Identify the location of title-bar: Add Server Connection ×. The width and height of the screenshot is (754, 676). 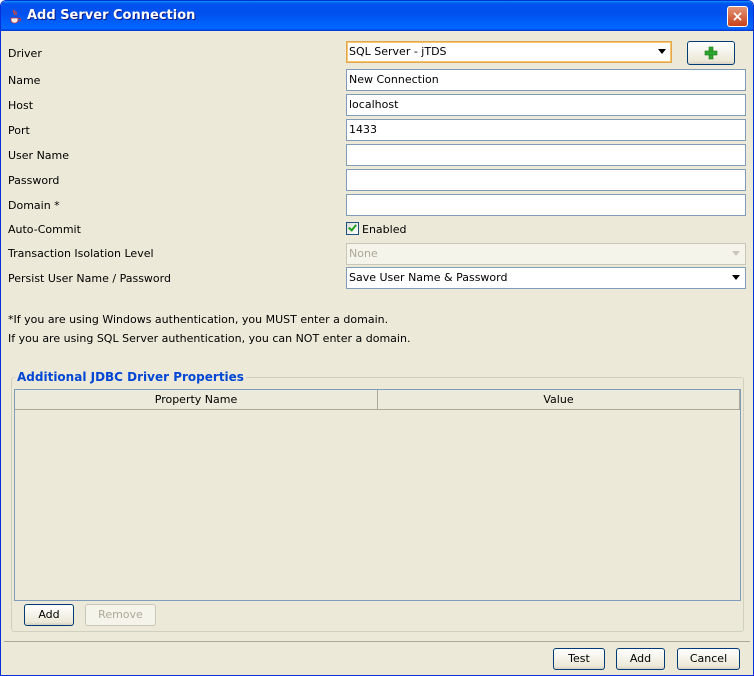
(377, 16).